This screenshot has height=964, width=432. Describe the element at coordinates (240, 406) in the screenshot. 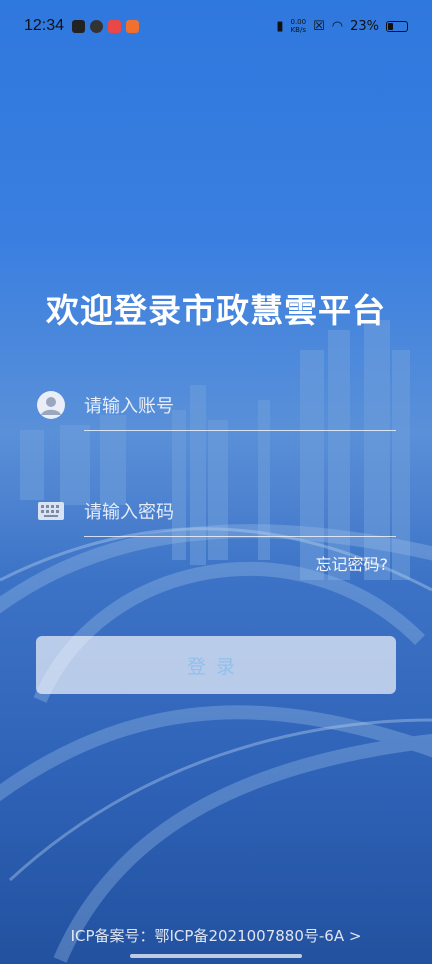

I see `account-input` at that location.